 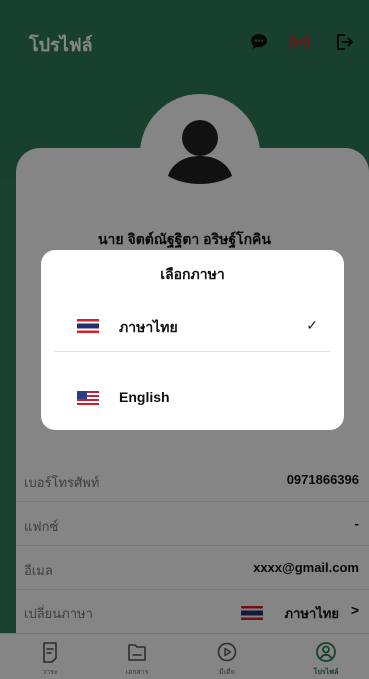 What do you see at coordinates (312, 325) in the screenshot?
I see `check-icon: ✓` at bounding box center [312, 325].